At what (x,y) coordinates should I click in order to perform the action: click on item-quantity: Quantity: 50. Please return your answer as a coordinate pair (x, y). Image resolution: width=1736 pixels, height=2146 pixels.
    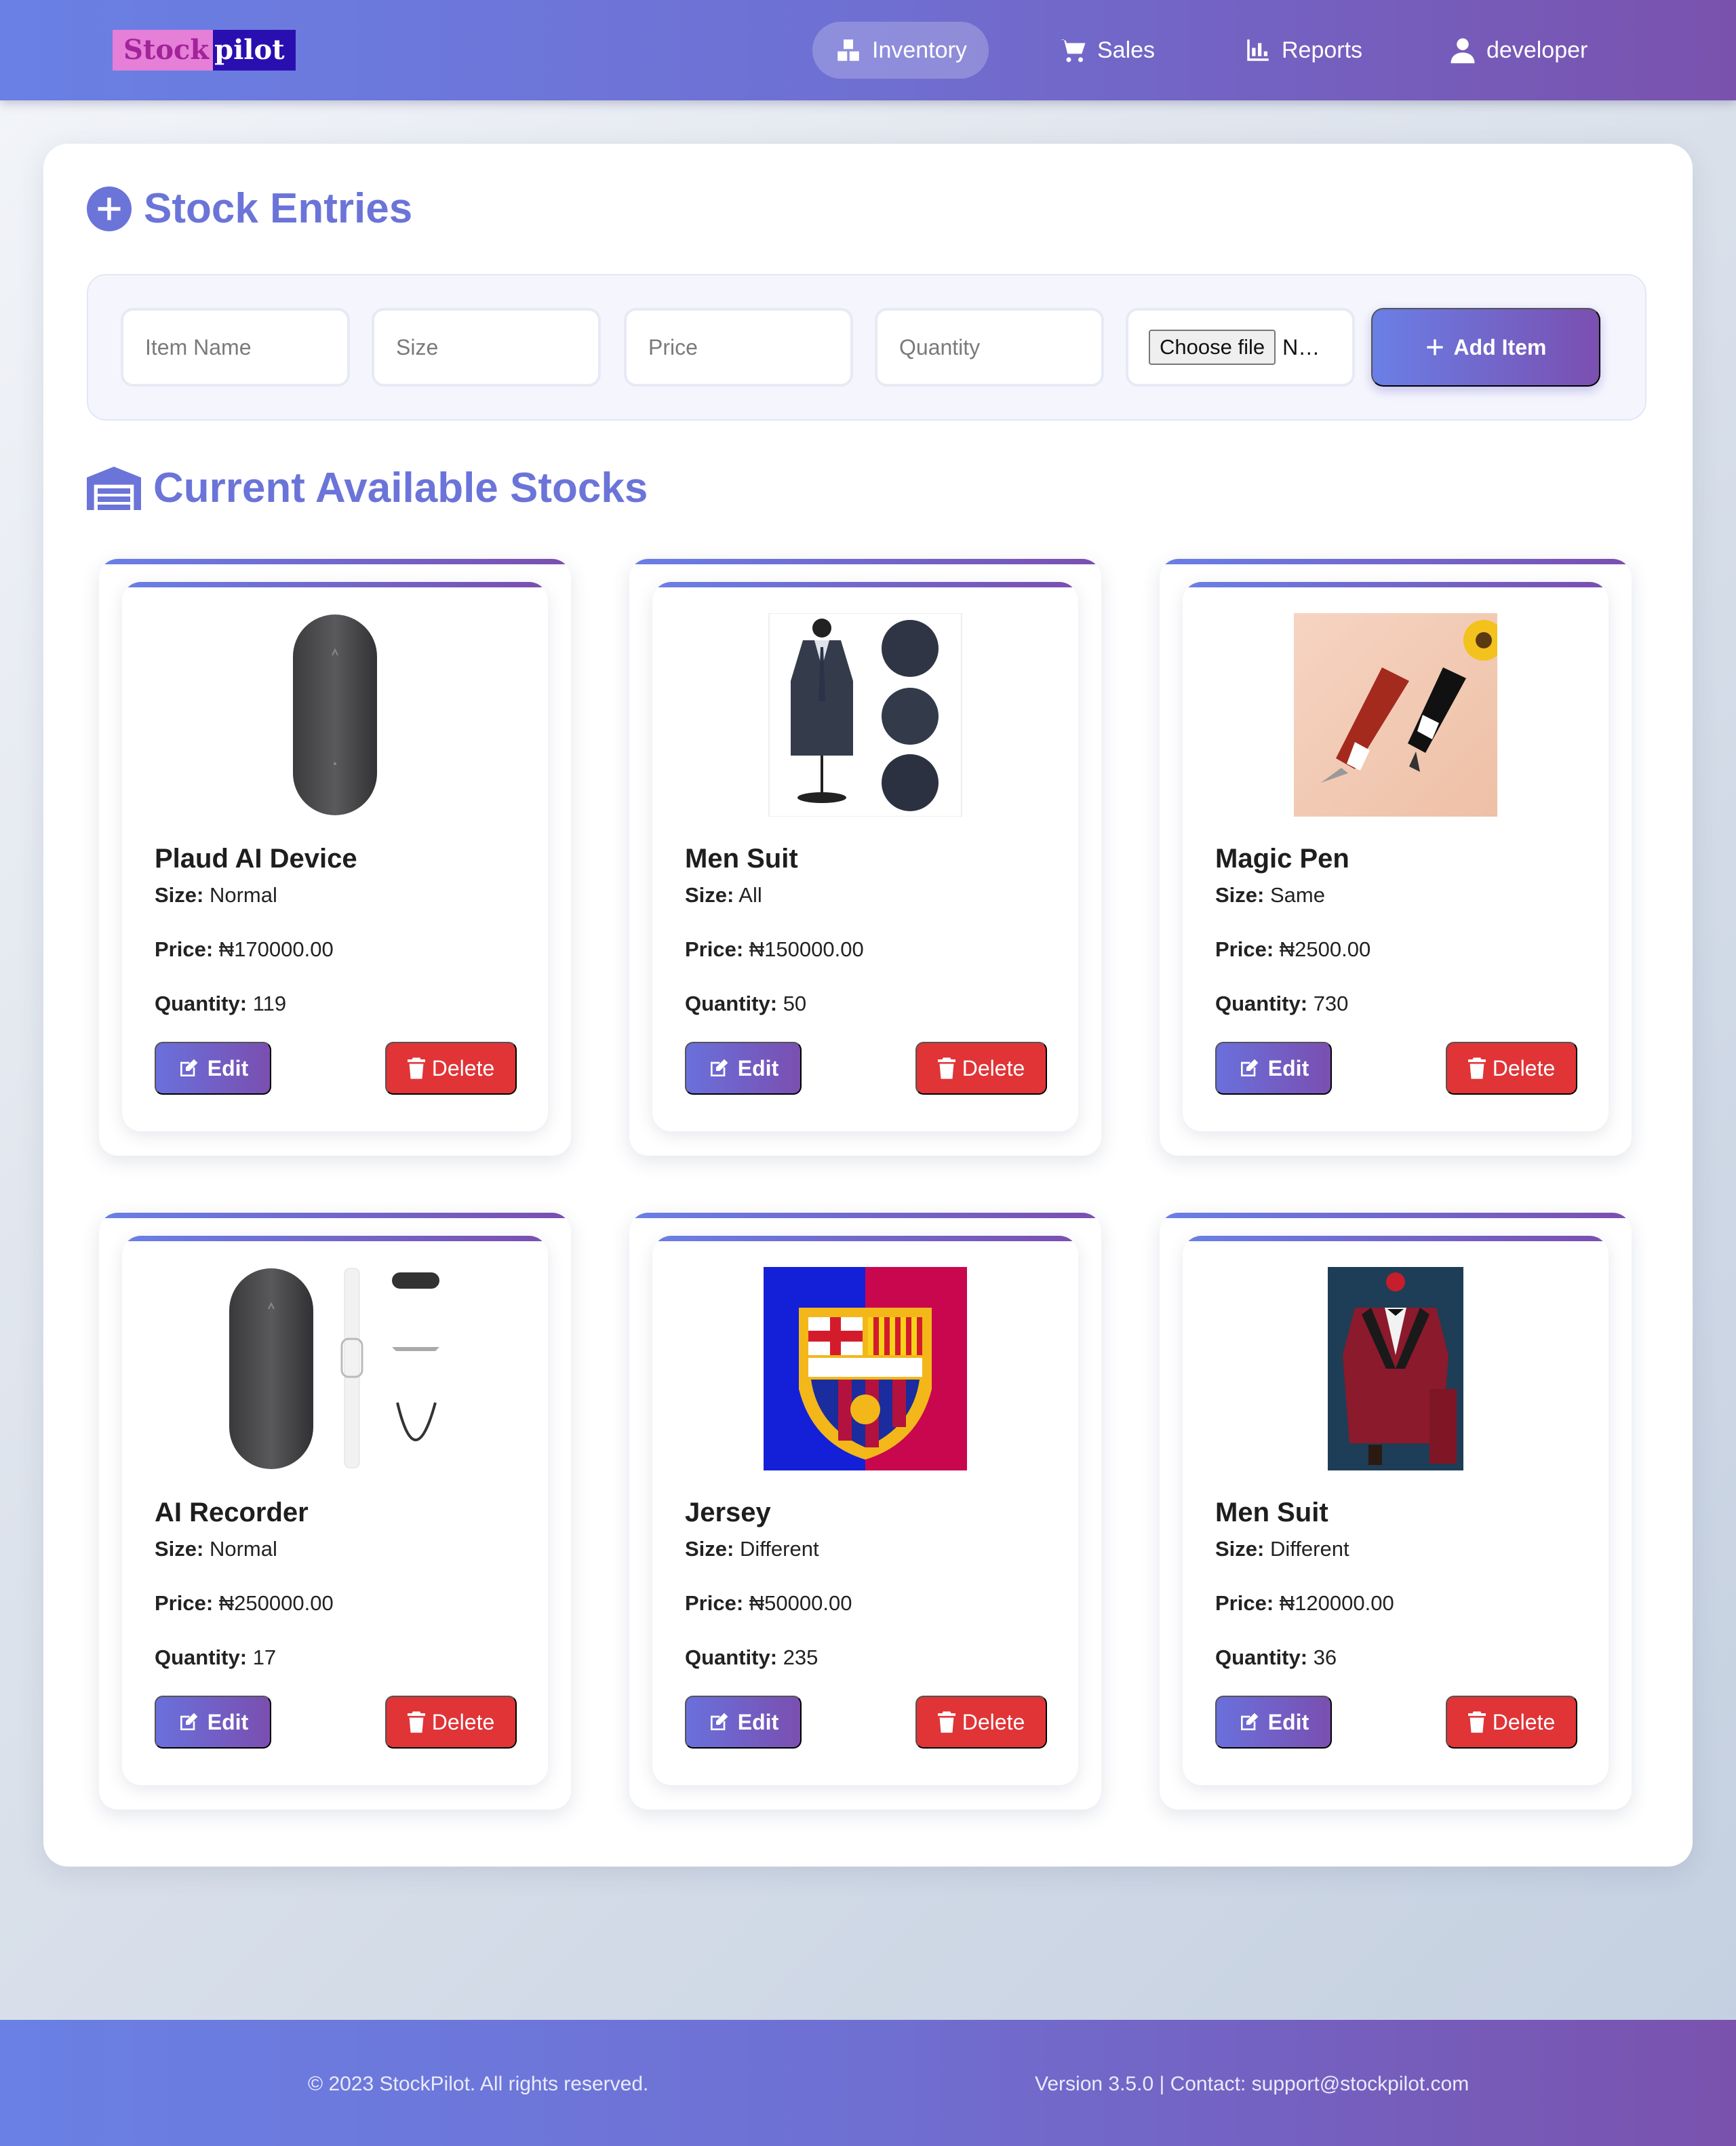
    Looking at the image, I should click on (746, 1004).